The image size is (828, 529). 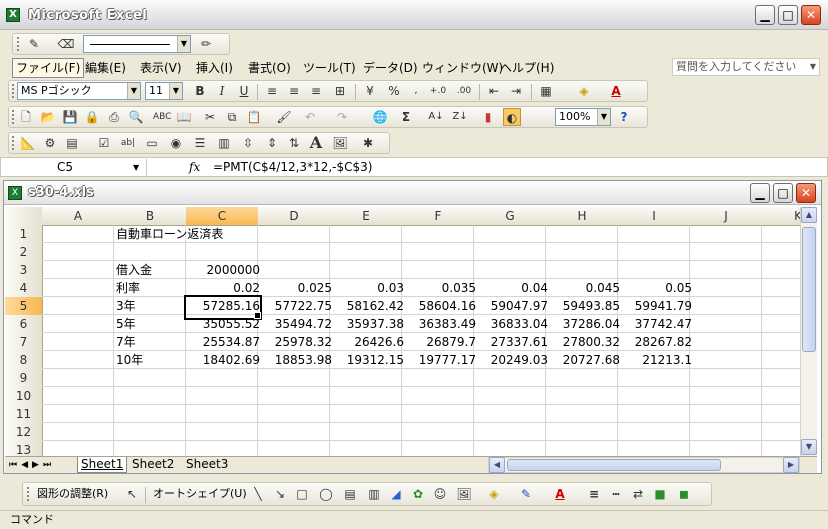 I want to click on cell-payment: 28267.82, so click(x=656, y=342).